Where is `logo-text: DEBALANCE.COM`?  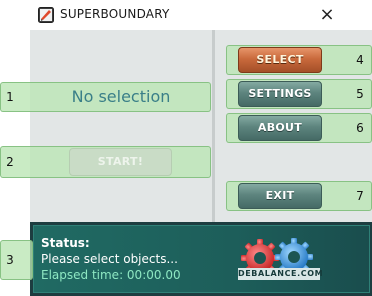 logo-text: DEBALANCE.COM is located at coordinates (281, 274).